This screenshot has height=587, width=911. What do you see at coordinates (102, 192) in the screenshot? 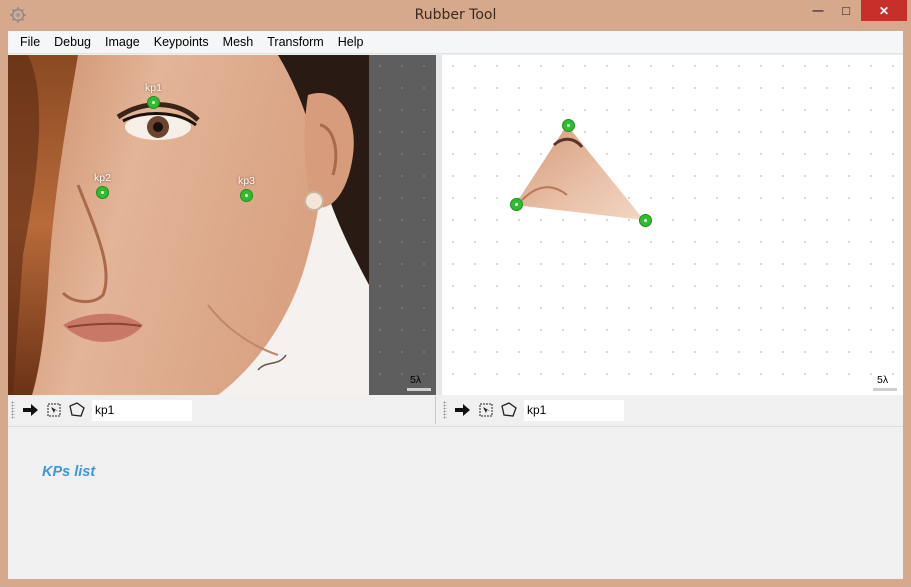
I see `keypoint-kp2` at bounding box center [102, 192].